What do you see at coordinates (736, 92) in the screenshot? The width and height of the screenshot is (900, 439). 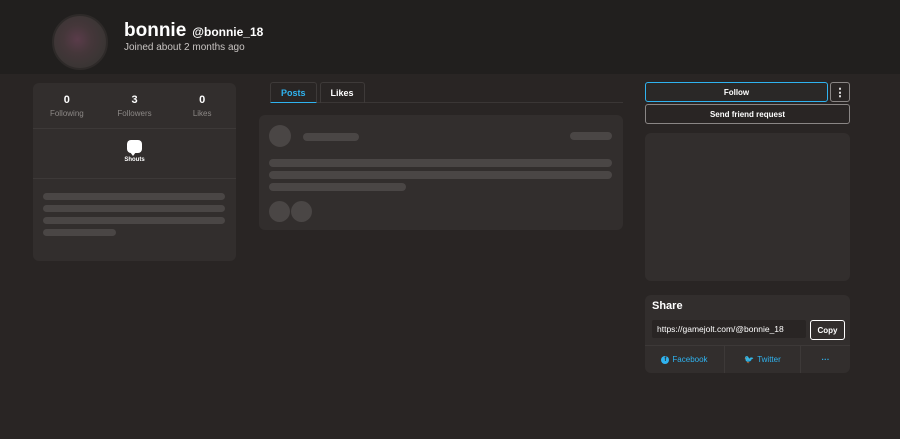 I see `follow-button: Follow` at bounding box center [736, 92].